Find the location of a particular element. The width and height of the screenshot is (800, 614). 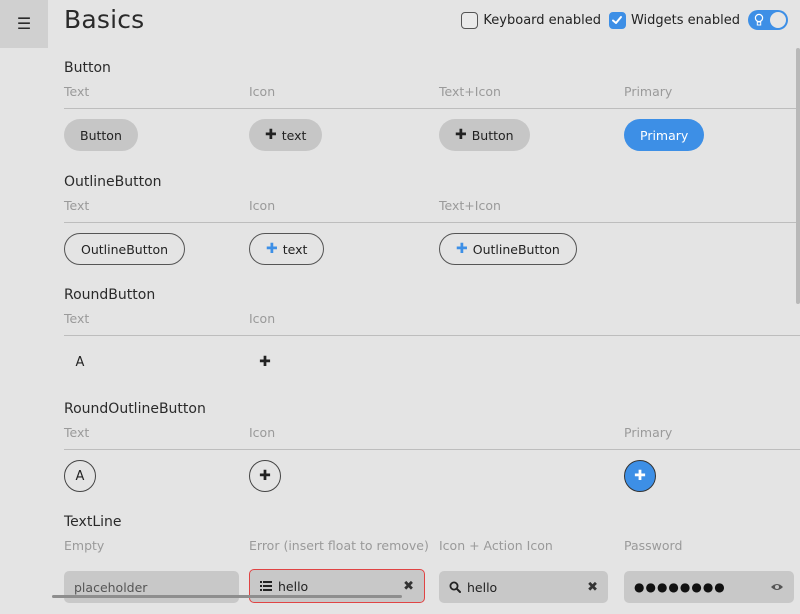

page-title: Basics is located at coordinates (104, 19).